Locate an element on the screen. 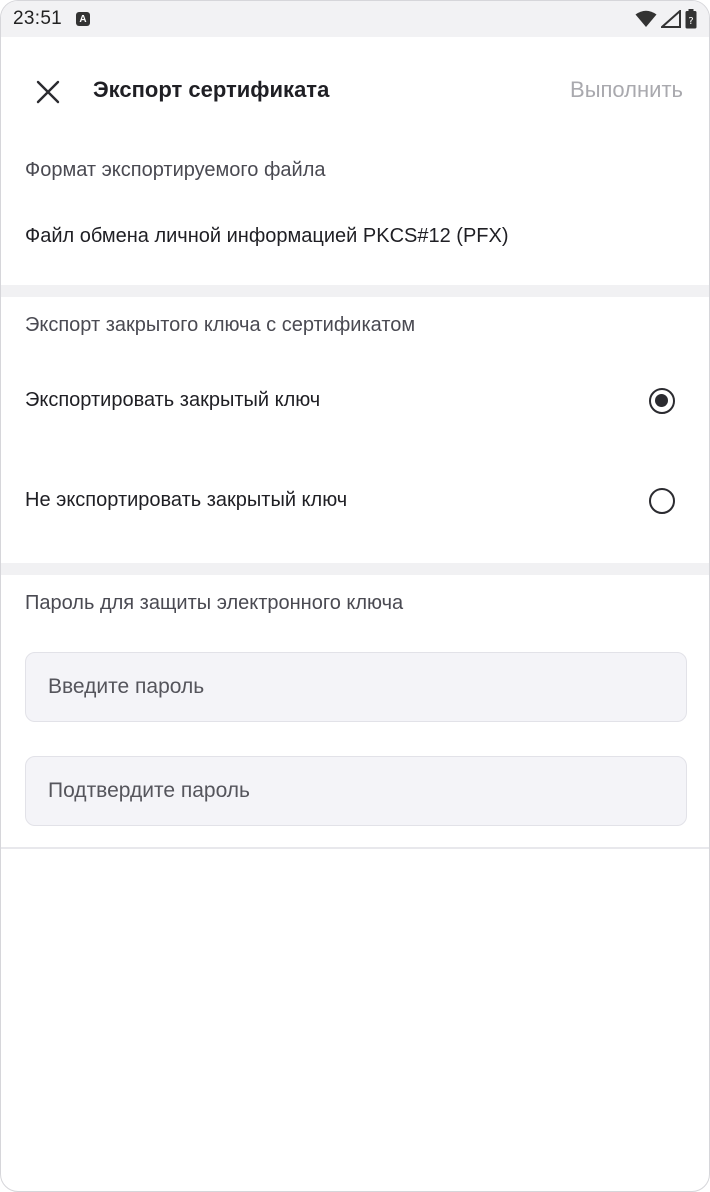 This screenshot has height=1192, width=710. radio-option-label: Экспортировать закрытый ключ is located at coordinates (173, 400).